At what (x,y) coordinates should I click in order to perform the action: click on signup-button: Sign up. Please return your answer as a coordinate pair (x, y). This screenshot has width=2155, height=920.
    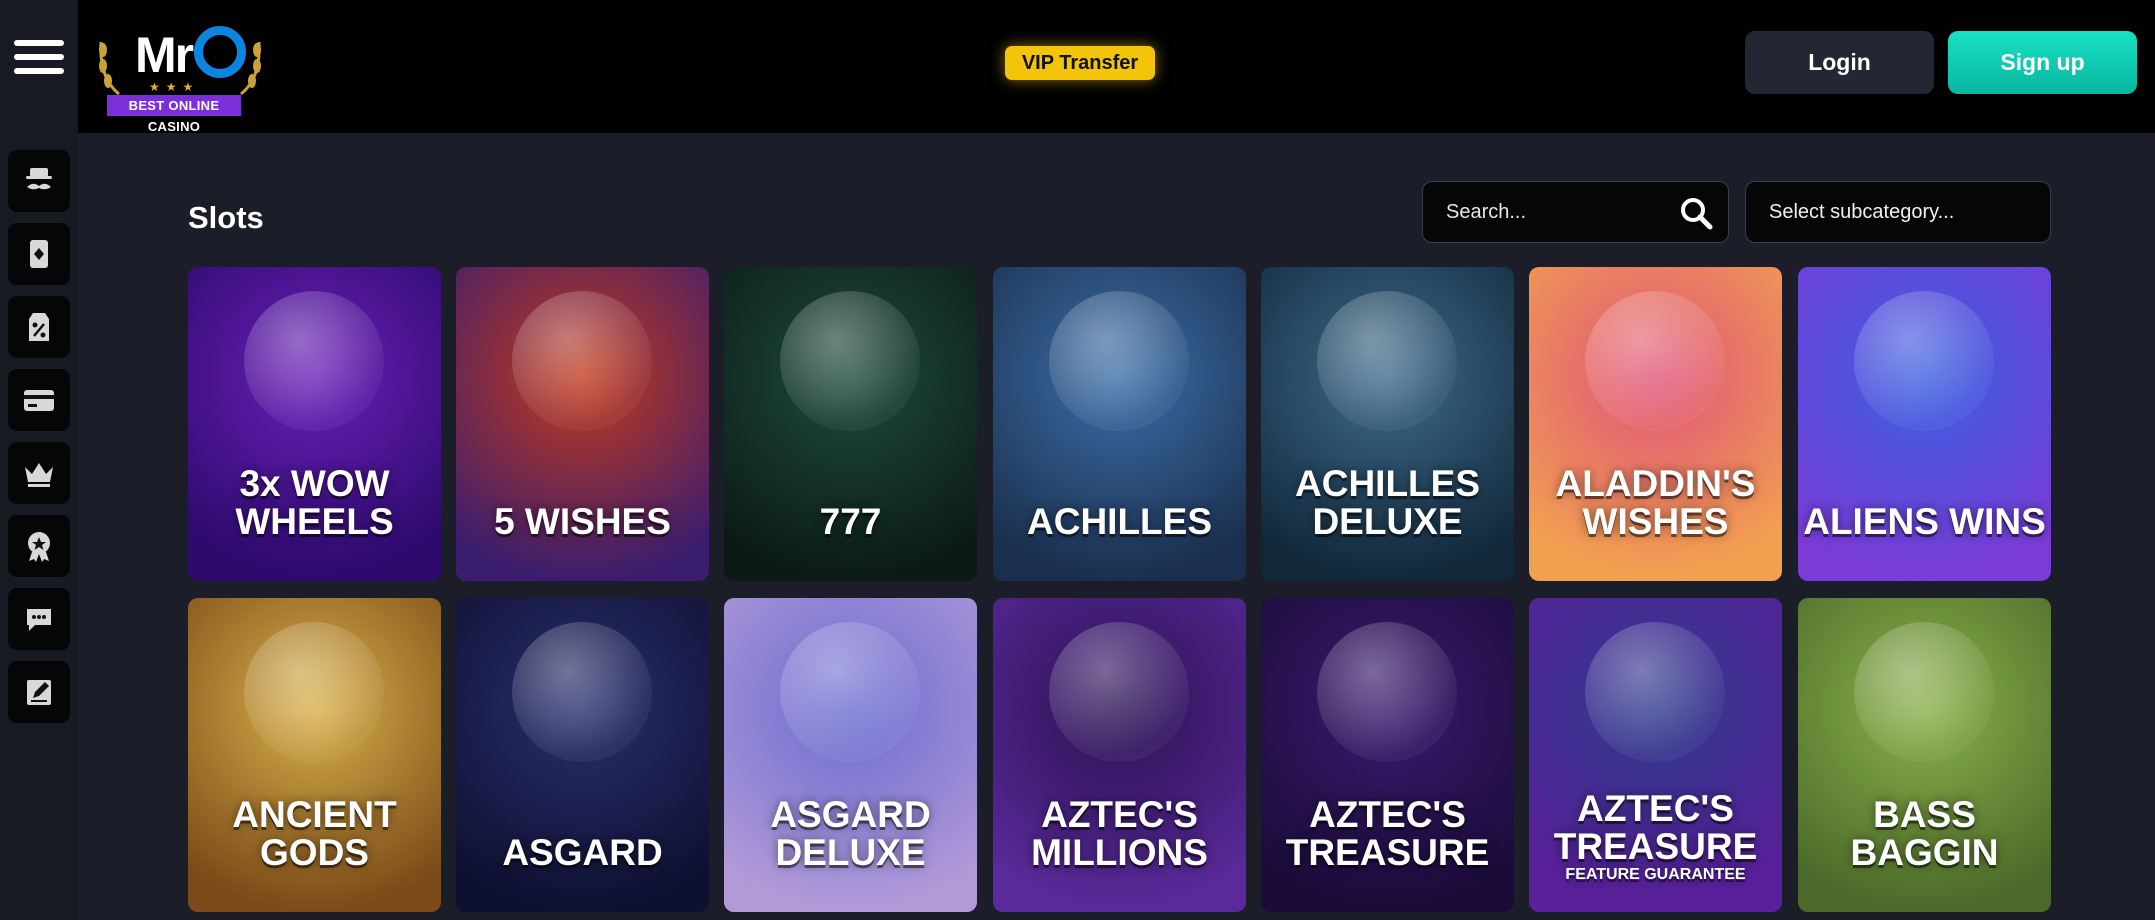
    Looking at the image, I should click on (2042, 62).